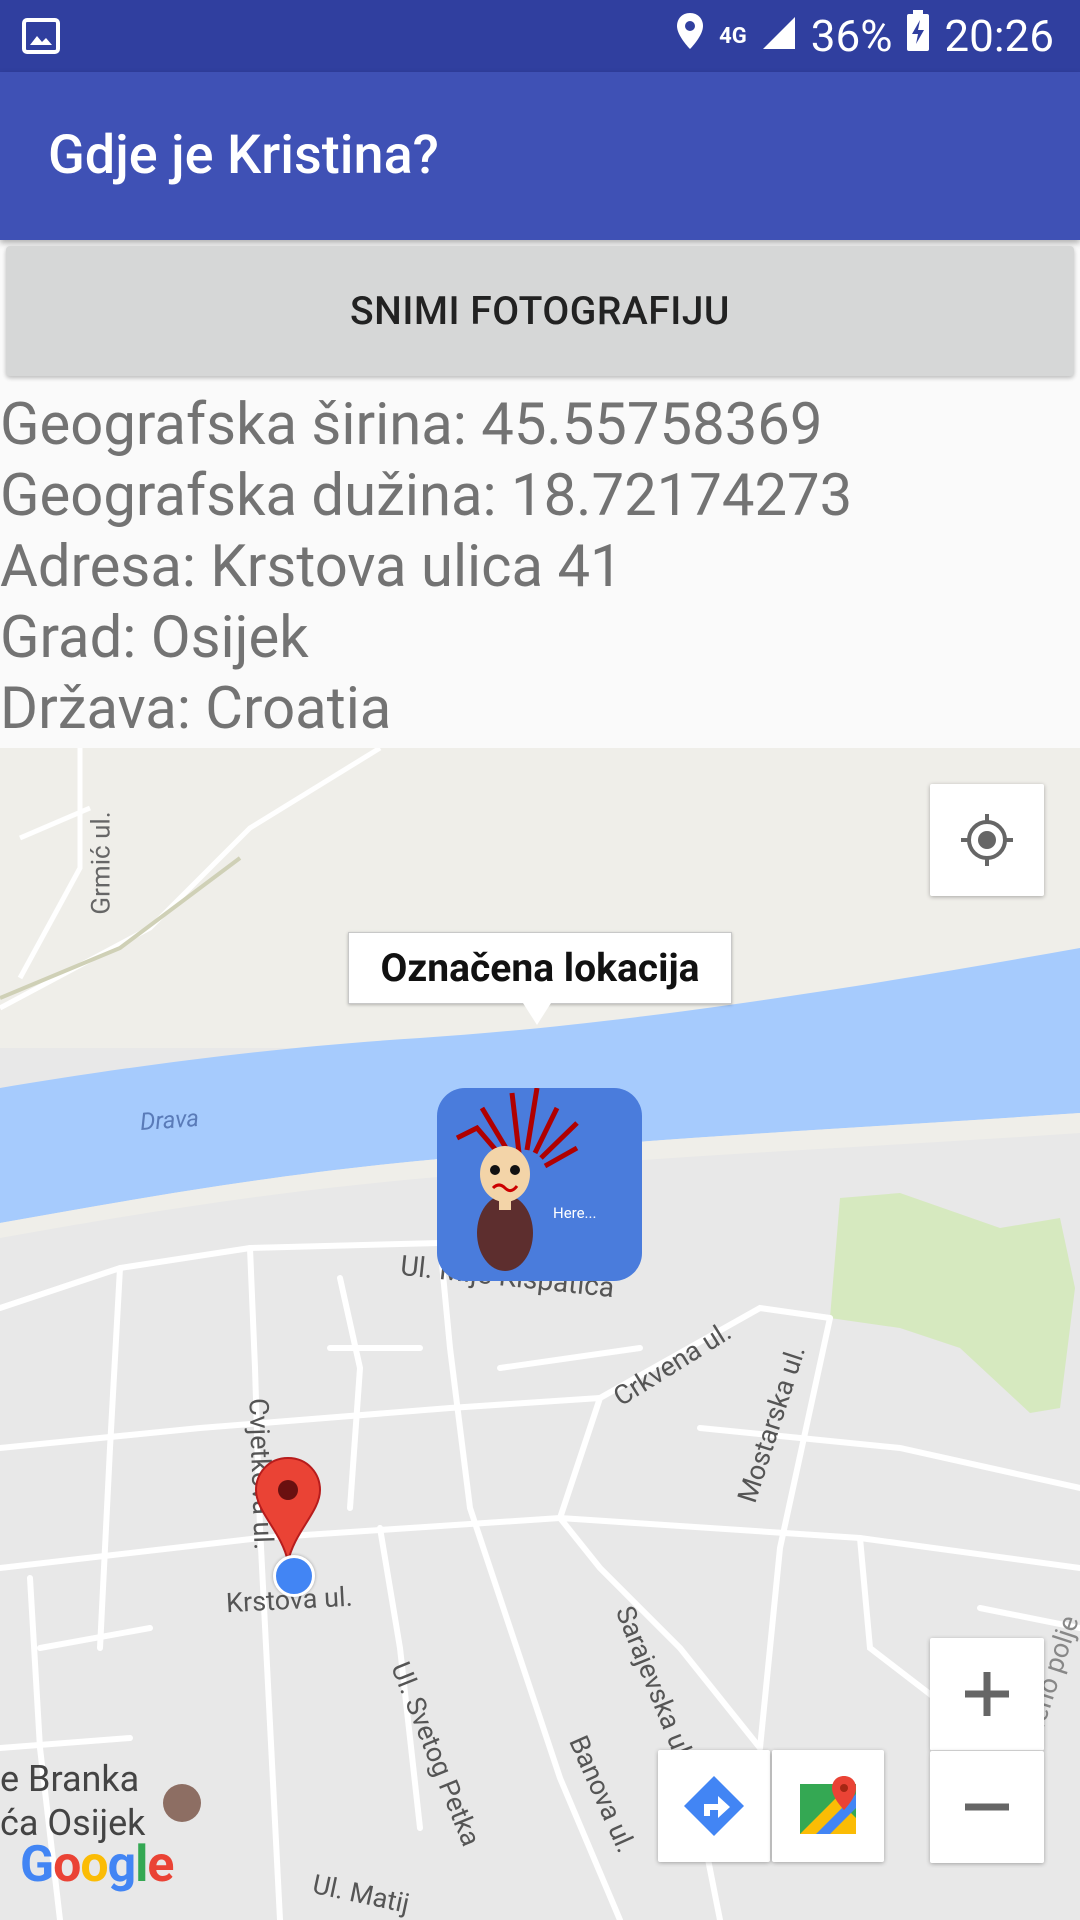  I want to click on minus-icon, so click(987, 1807).